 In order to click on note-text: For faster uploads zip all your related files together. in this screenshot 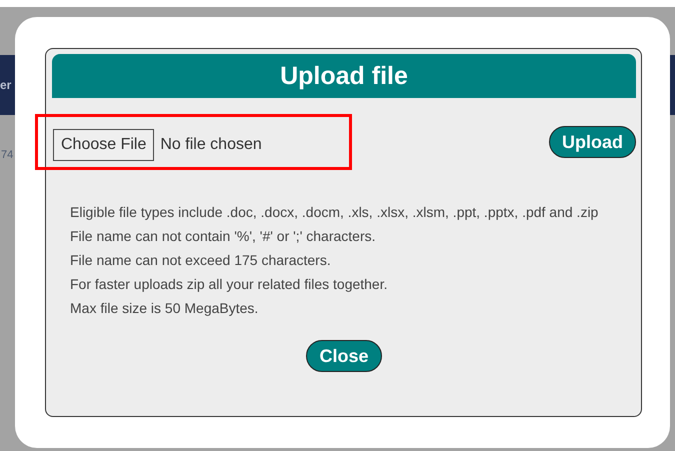, I will do `click(229, 284)`.